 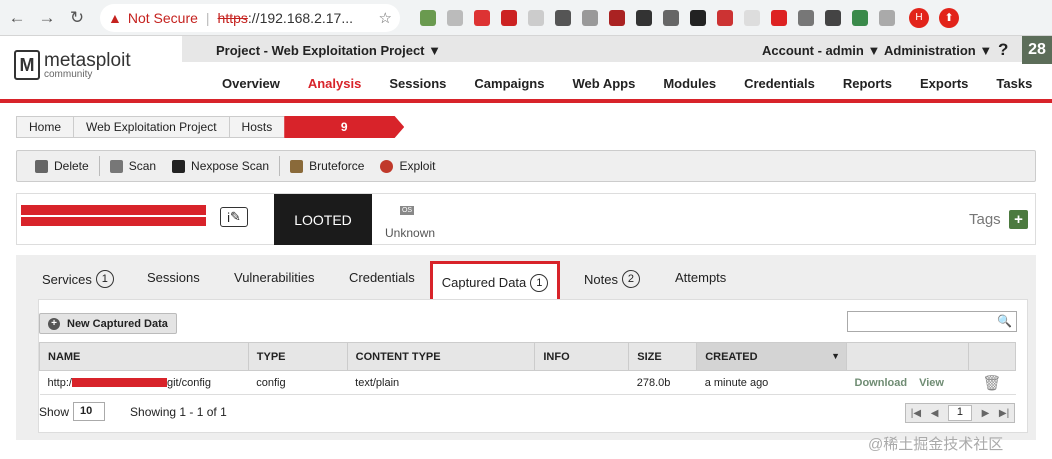 What do you see at coordinates (932, 321) in the screenshot?
I see `search-input: 🔍` at bounding box center [932, 321].